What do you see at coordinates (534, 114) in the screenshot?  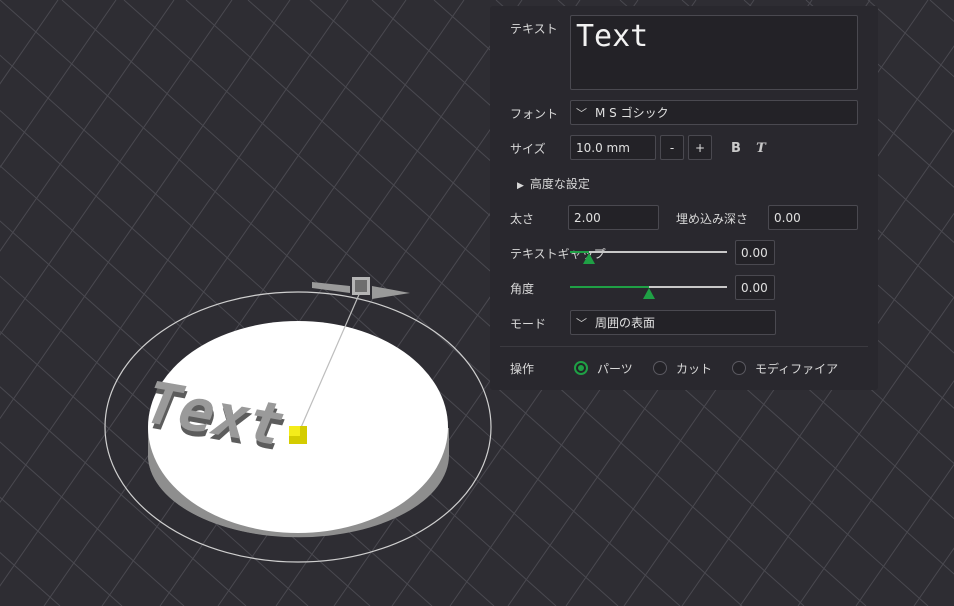 I see `font-label: フォント` at bounding box center [534, 114].